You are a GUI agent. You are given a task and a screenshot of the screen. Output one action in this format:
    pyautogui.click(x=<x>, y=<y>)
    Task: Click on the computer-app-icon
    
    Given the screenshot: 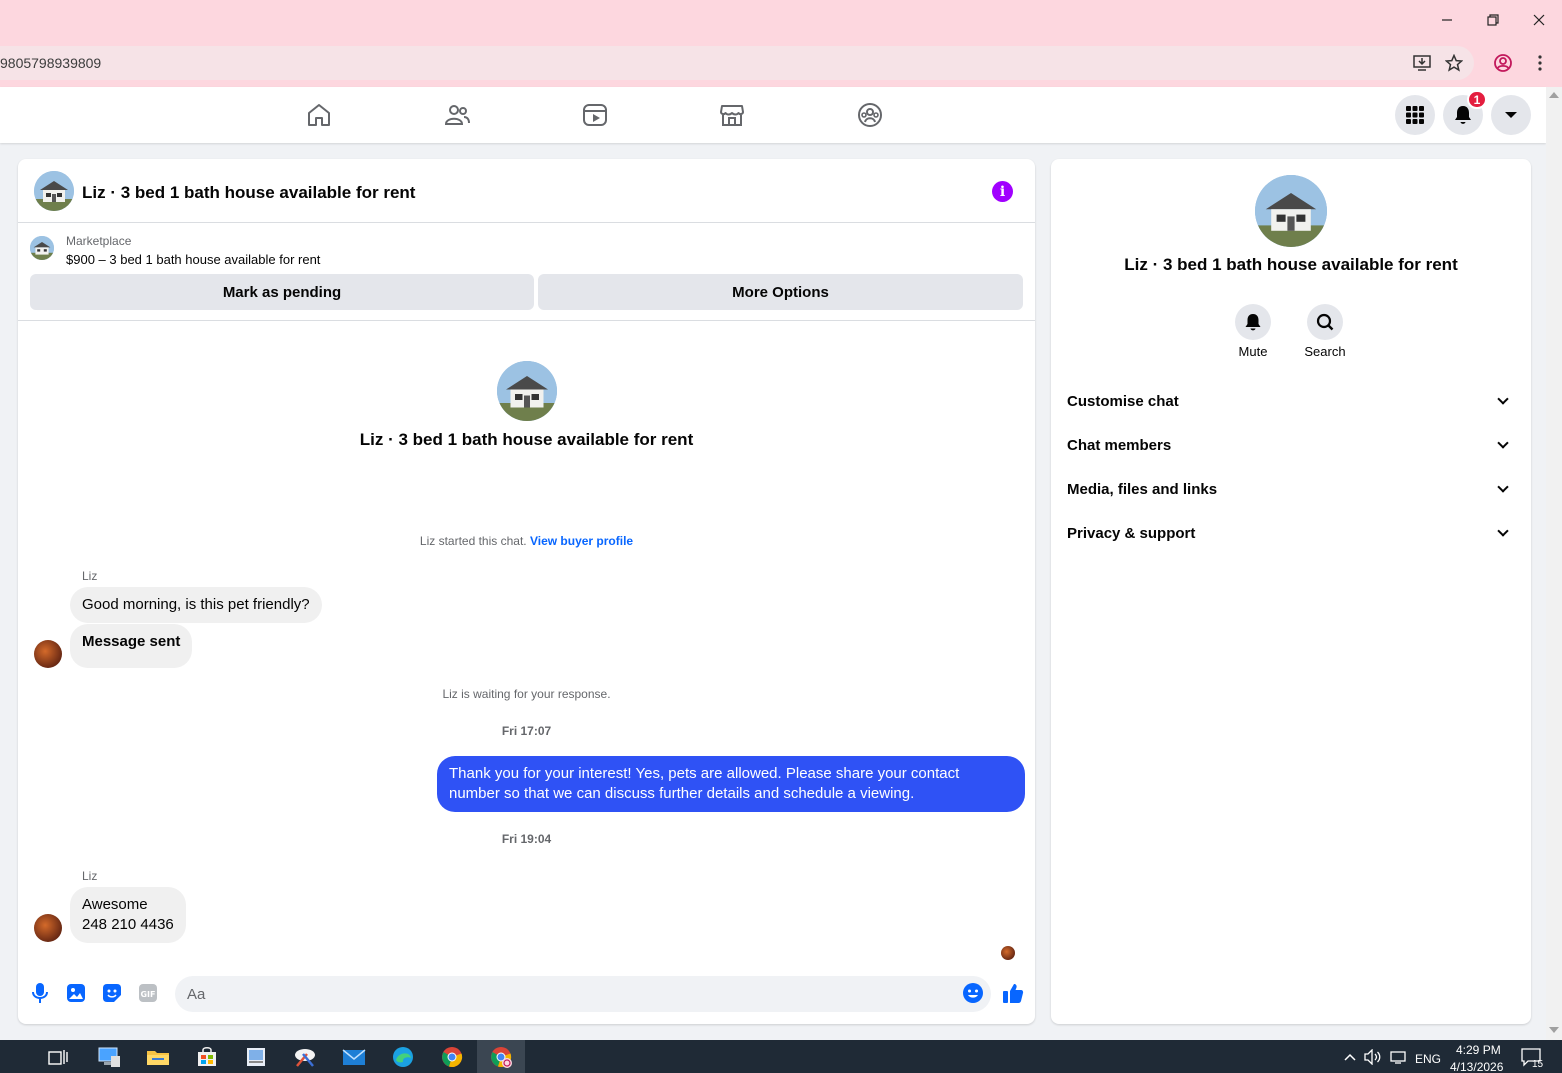 What is the action you would take?
    pyautogui.click(x=109, y=1057)
    